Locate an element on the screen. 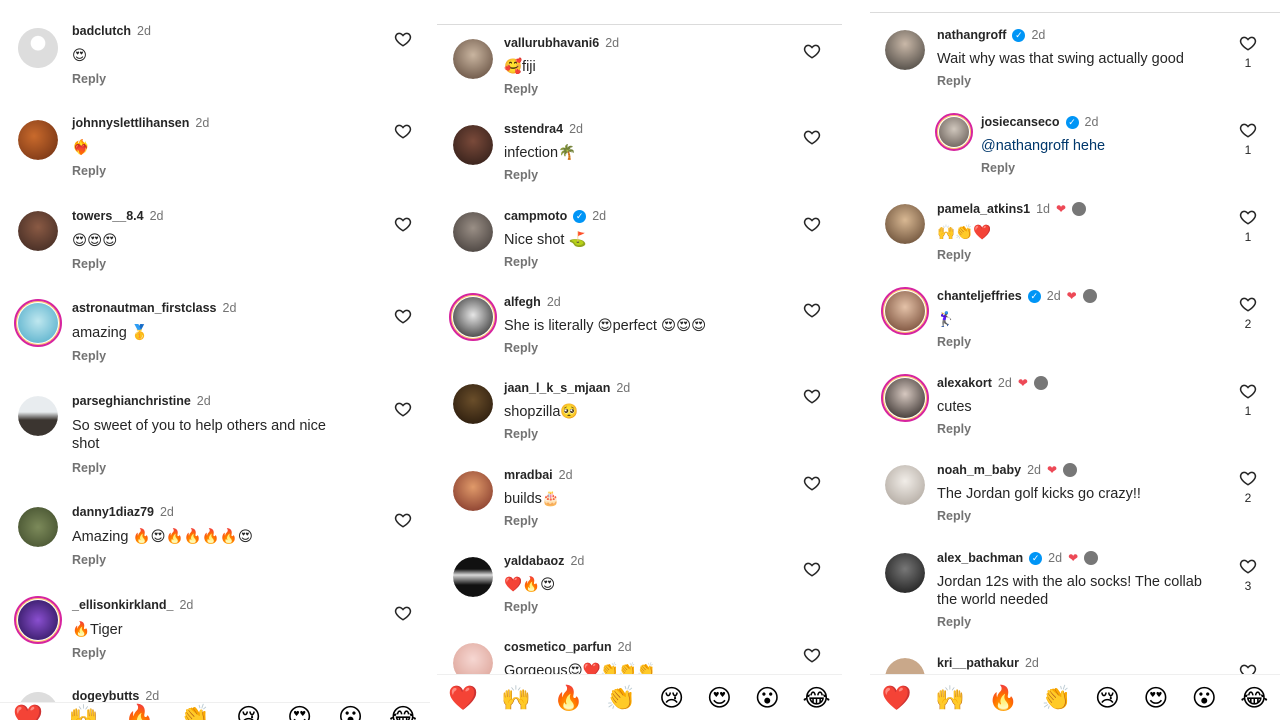 Image resolution: width=1280 pixels, height=720 pixels. username: badclutch is located at coordinates (101, 31).